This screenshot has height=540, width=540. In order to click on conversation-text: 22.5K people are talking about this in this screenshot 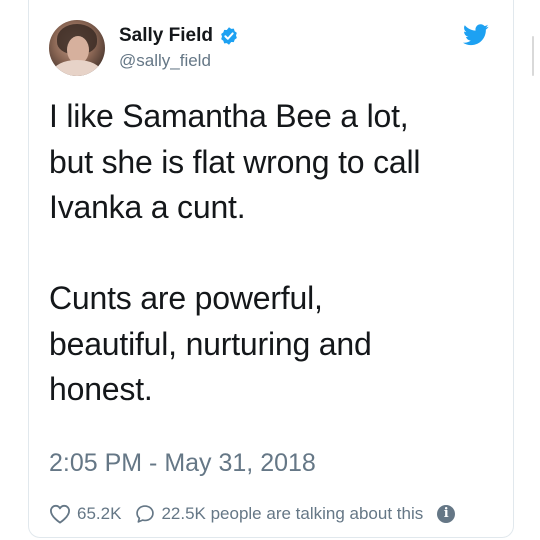, I will do `click(292, 513)`.